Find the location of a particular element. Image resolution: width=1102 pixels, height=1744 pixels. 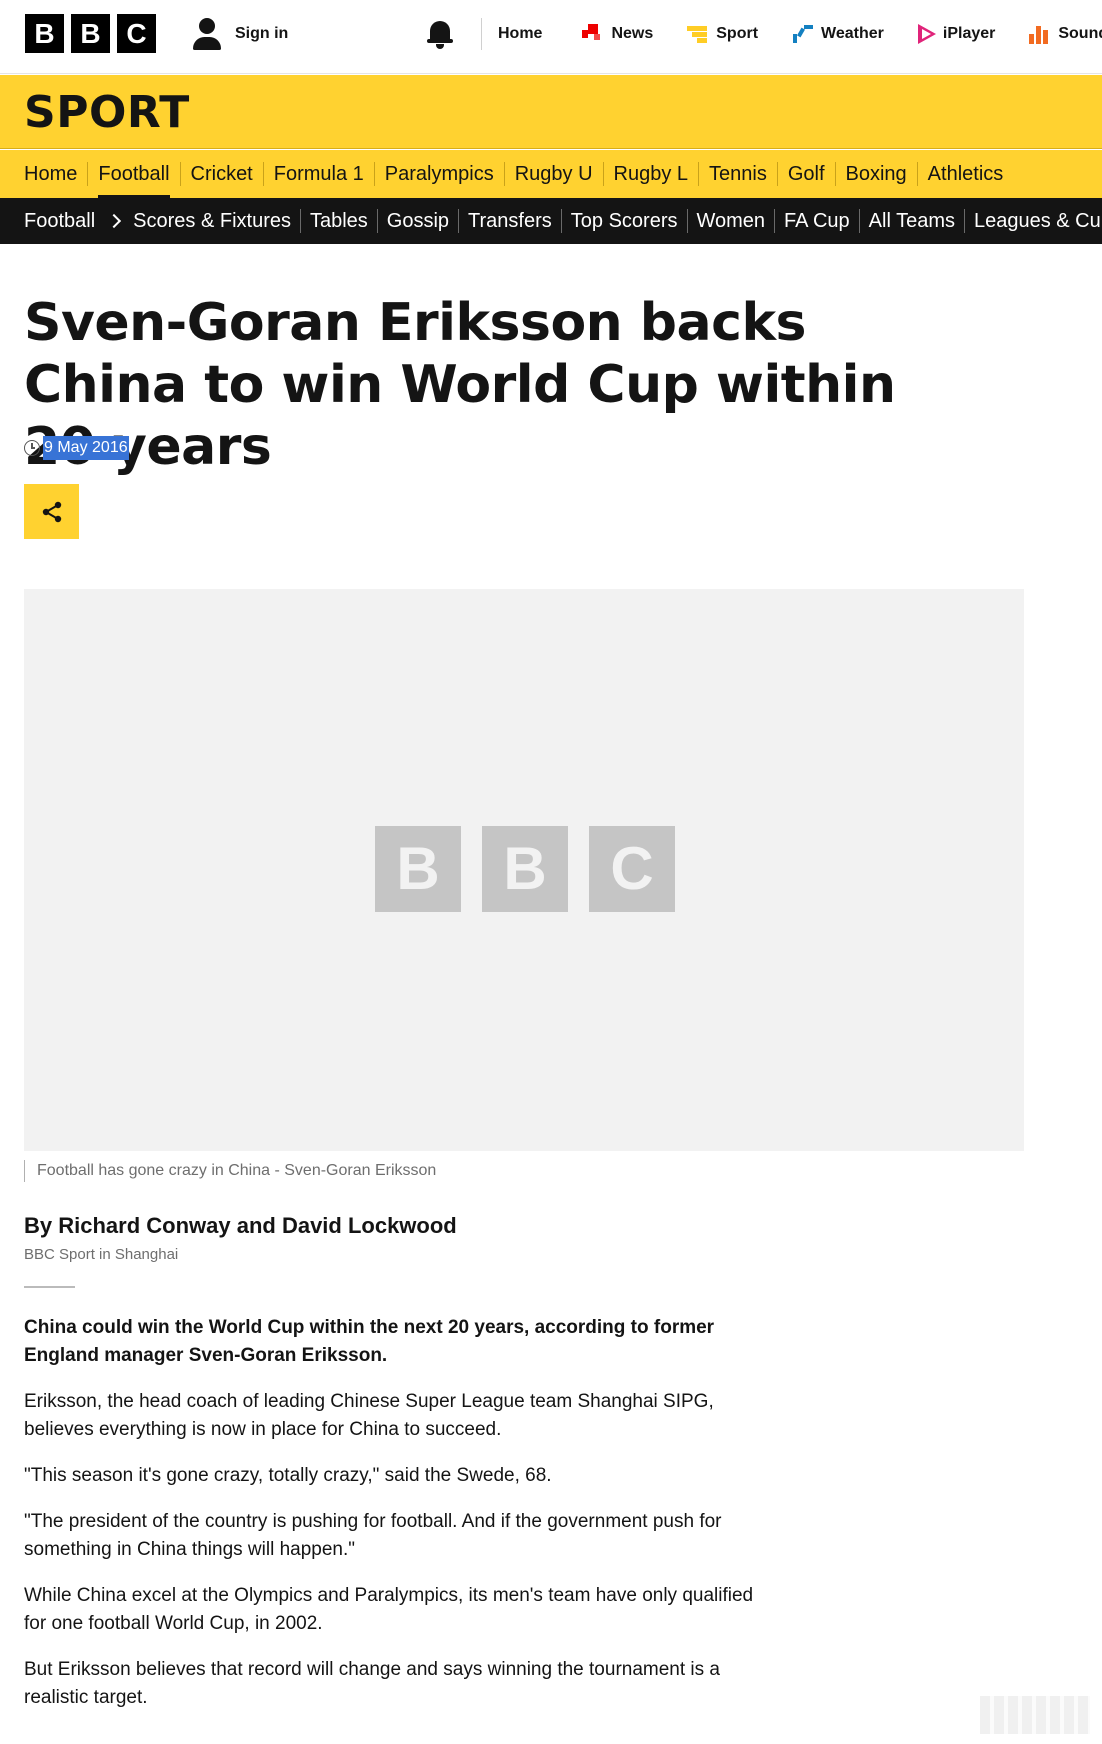

masthead-divider is located at coordinates (481, 34).